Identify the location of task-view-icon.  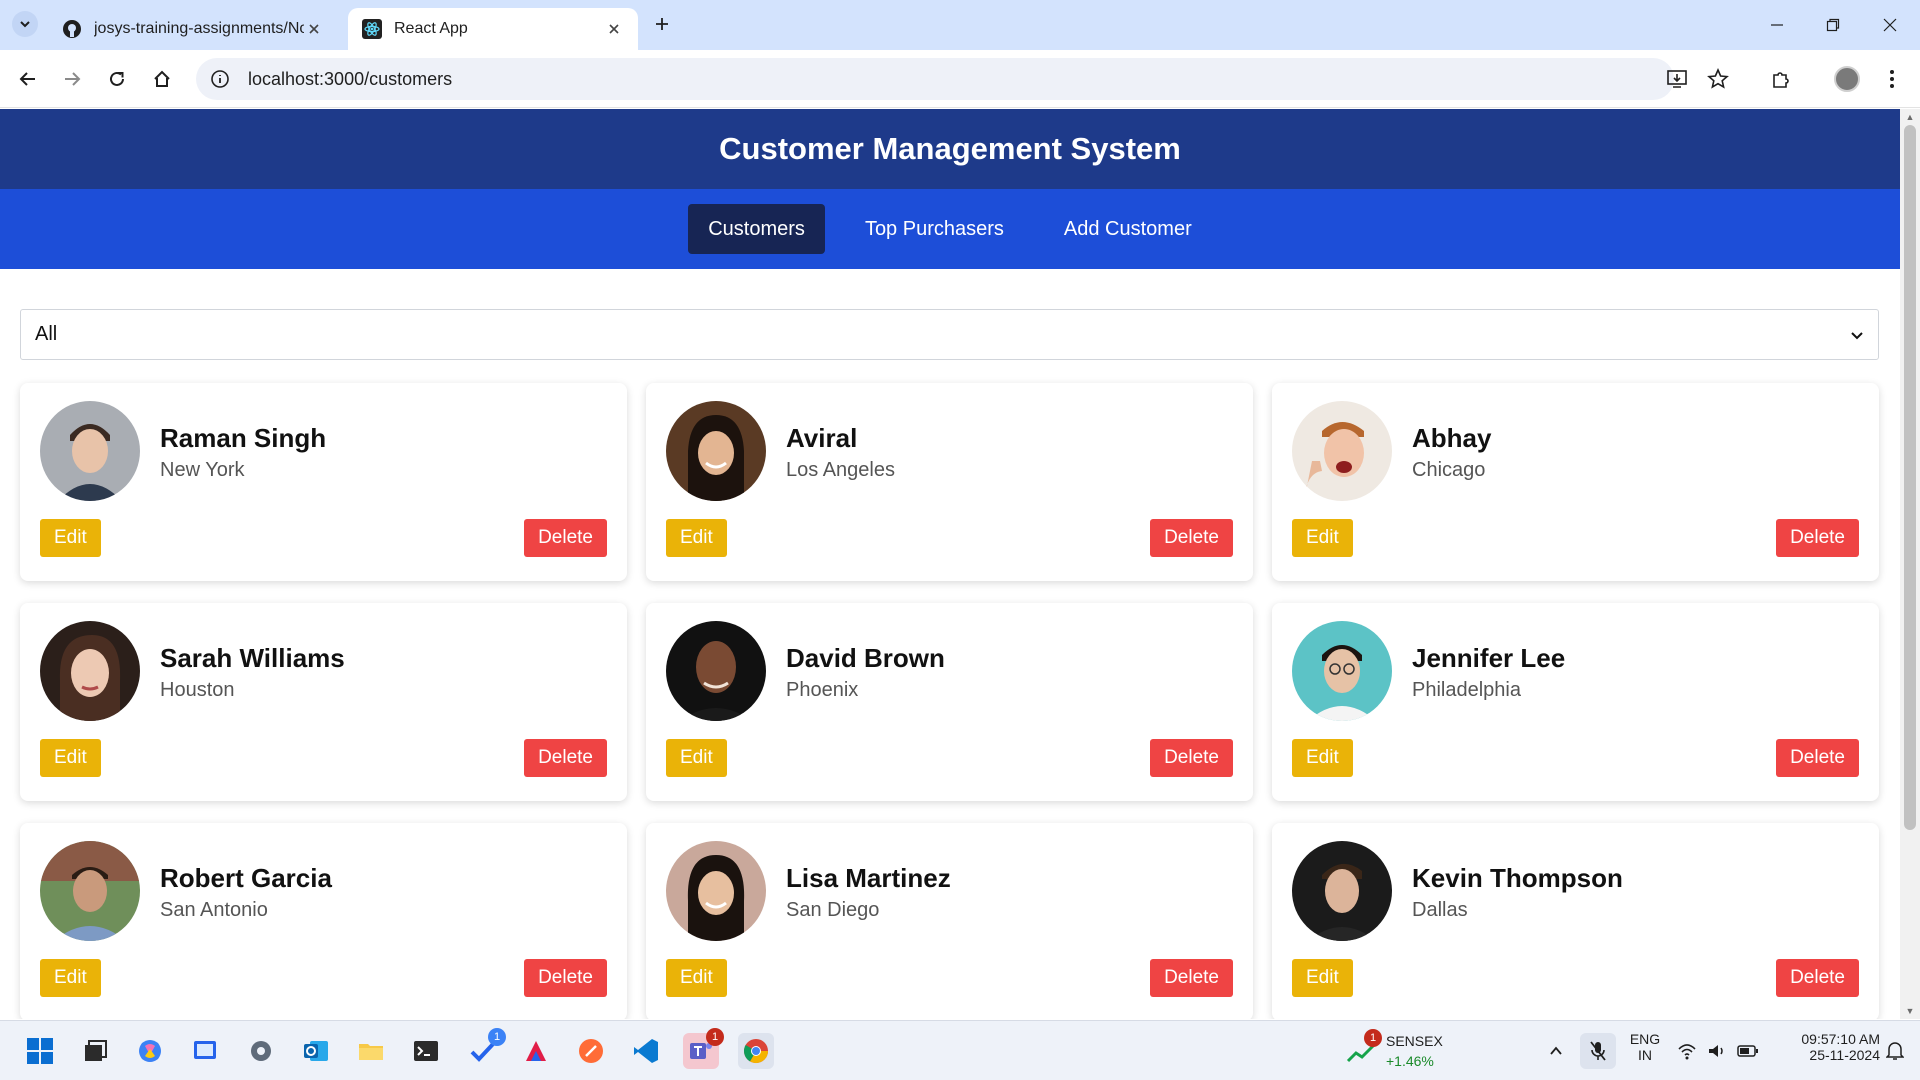
(96, 1050).